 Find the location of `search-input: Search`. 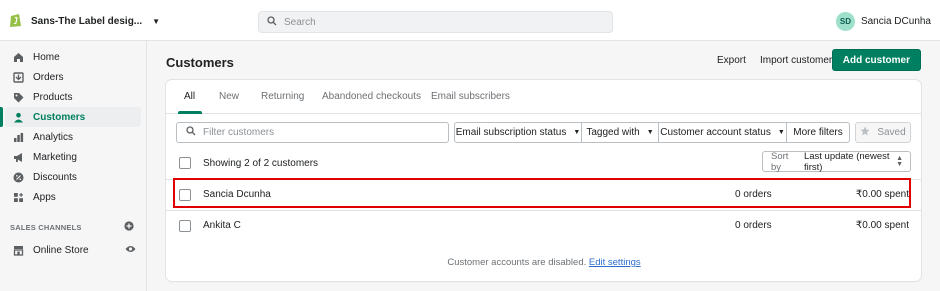

search-input: Search is located at coordinates (435, 22).